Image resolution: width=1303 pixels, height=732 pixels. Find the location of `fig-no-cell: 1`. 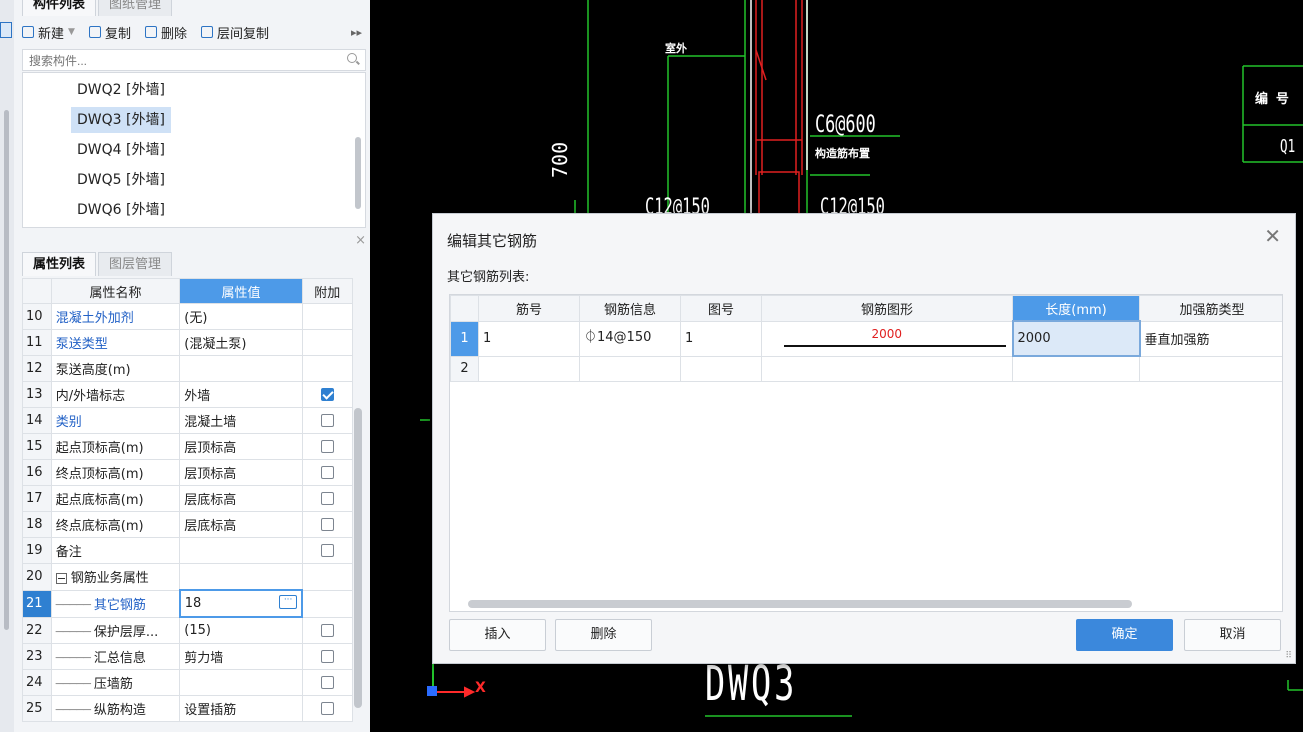

fig-no-cell: 1 is located at coordinates (721, 338).